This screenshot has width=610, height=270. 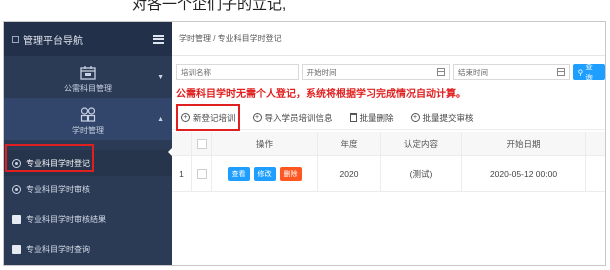 What do you see at coordinates (88, 130) in the screenshot?
I see `sidebar-section-label: 学时管理` at bounding box center [88, 130].